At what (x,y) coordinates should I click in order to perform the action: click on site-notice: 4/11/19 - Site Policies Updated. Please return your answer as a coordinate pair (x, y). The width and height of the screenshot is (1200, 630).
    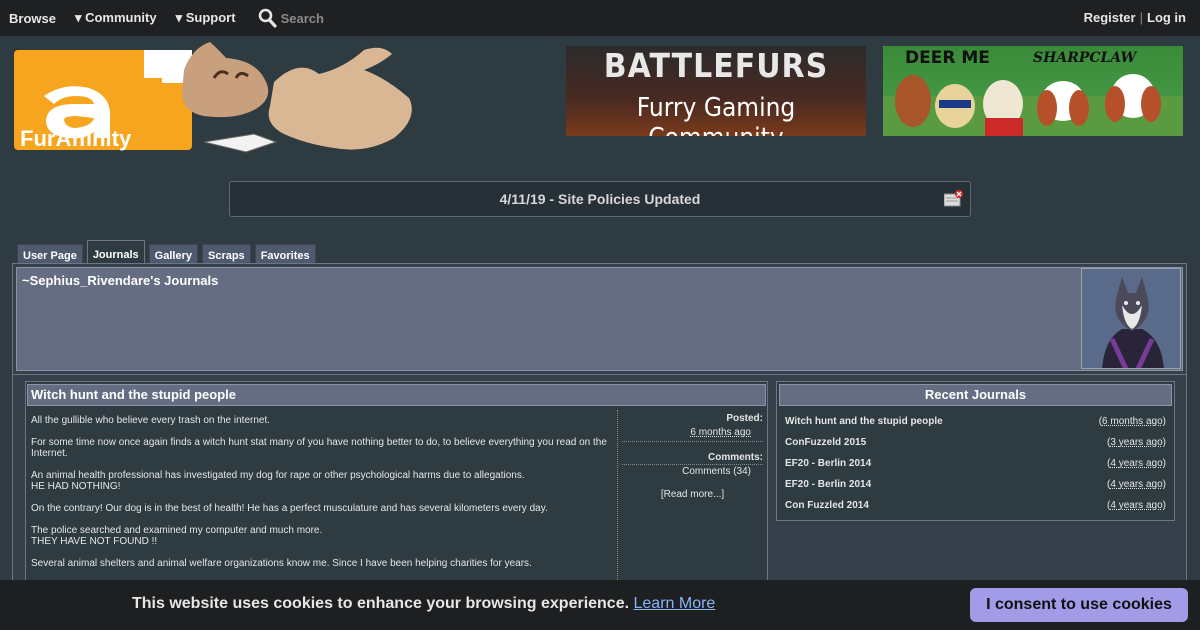
    Looking at the image, I should click on (600, 199).